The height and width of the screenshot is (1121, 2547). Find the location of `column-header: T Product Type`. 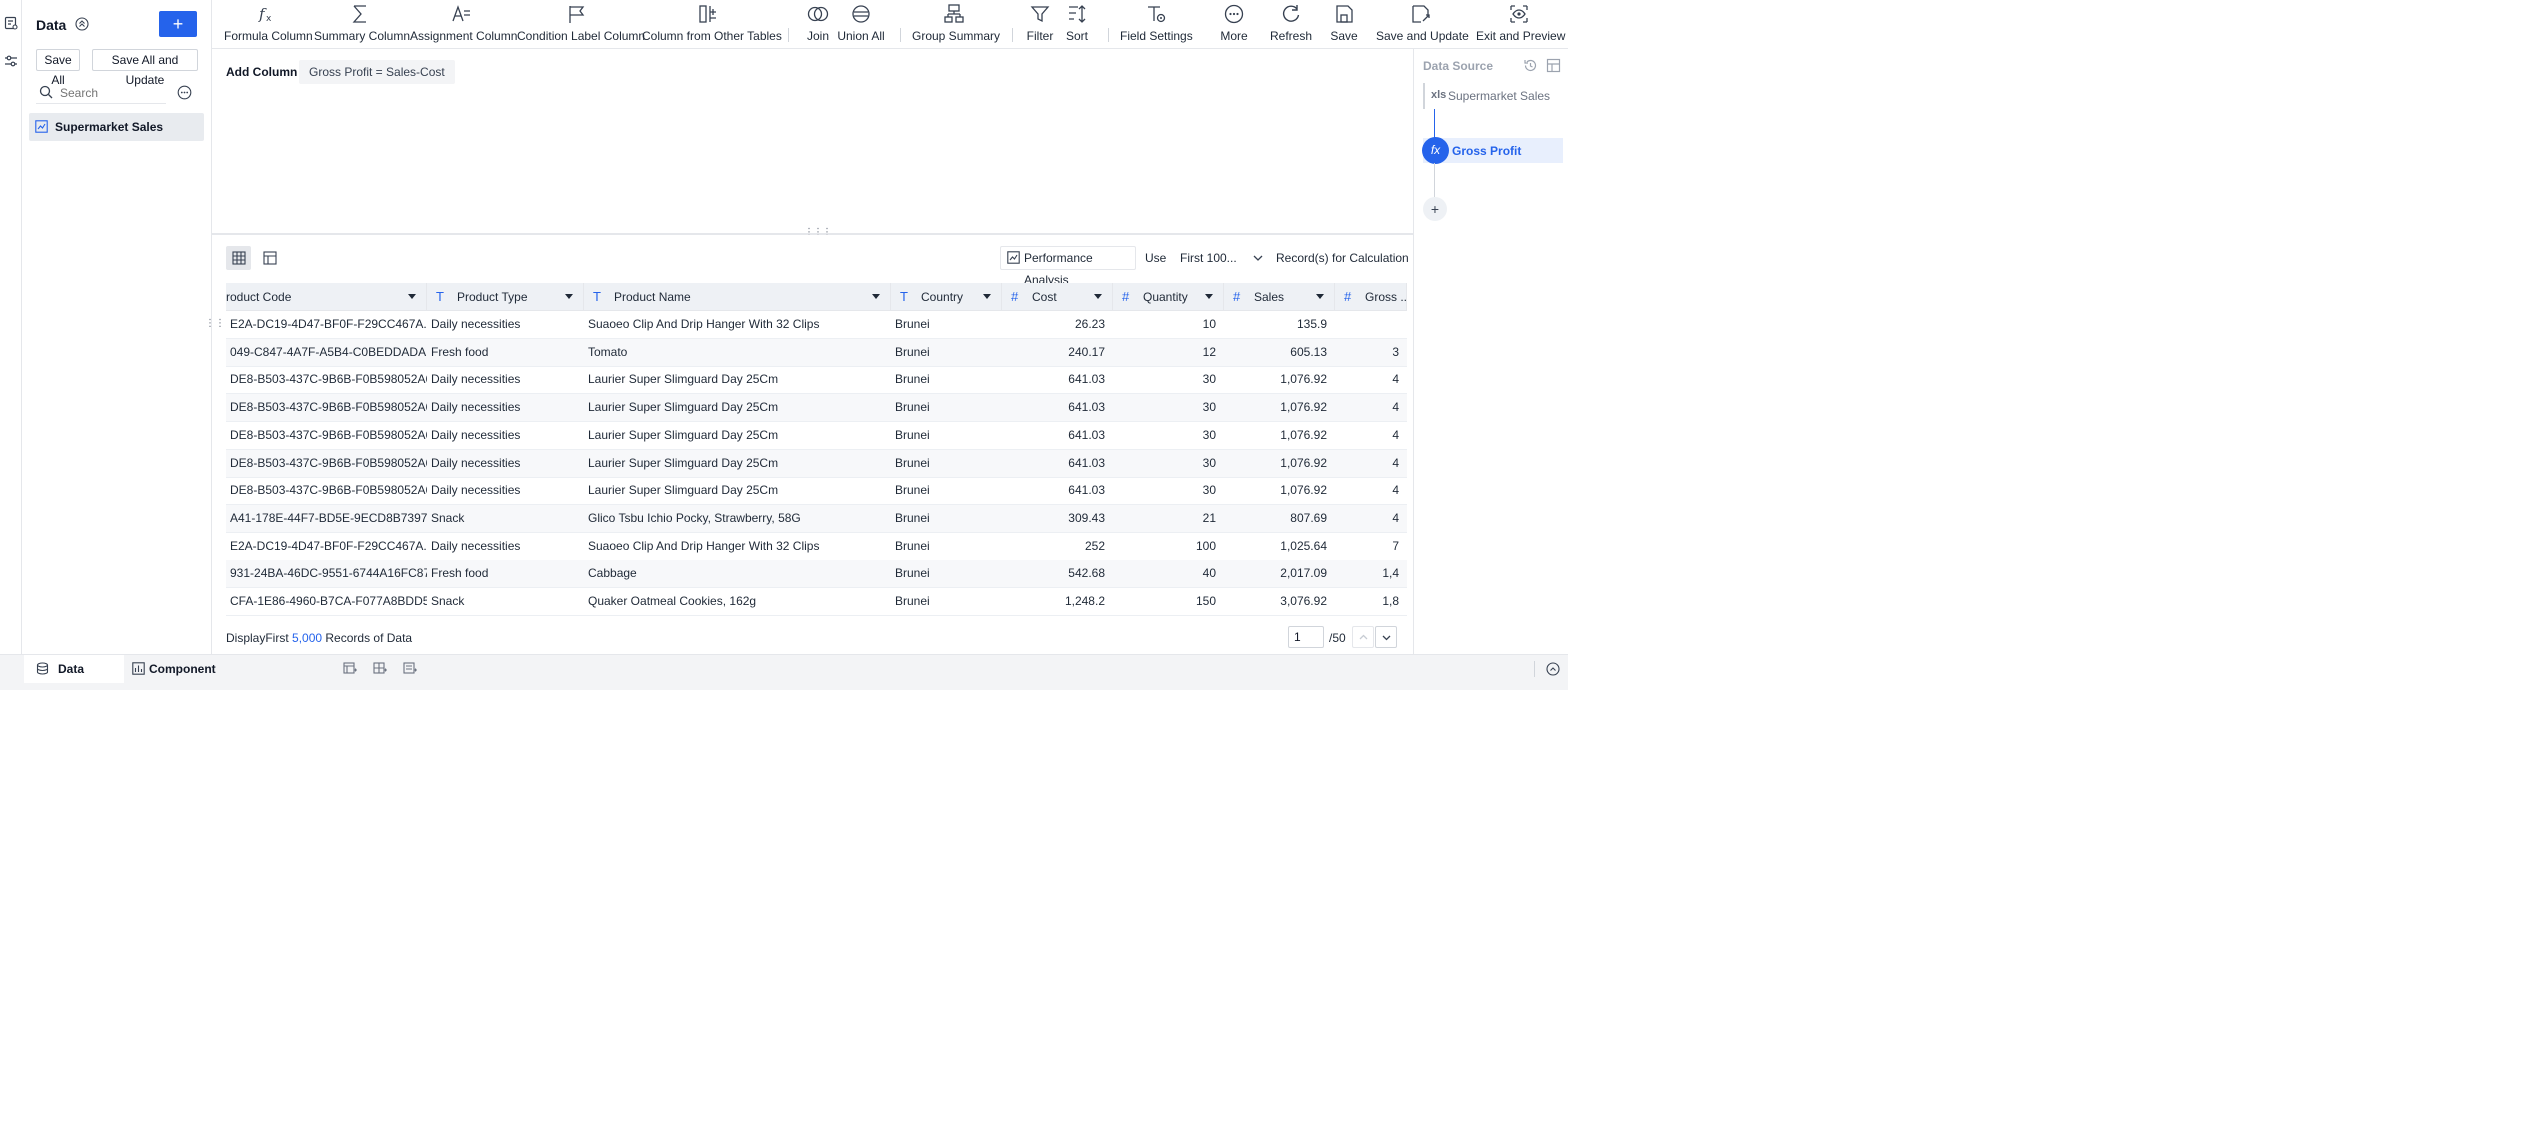

column-header: T Product Type is located at coordinates (505, 297).